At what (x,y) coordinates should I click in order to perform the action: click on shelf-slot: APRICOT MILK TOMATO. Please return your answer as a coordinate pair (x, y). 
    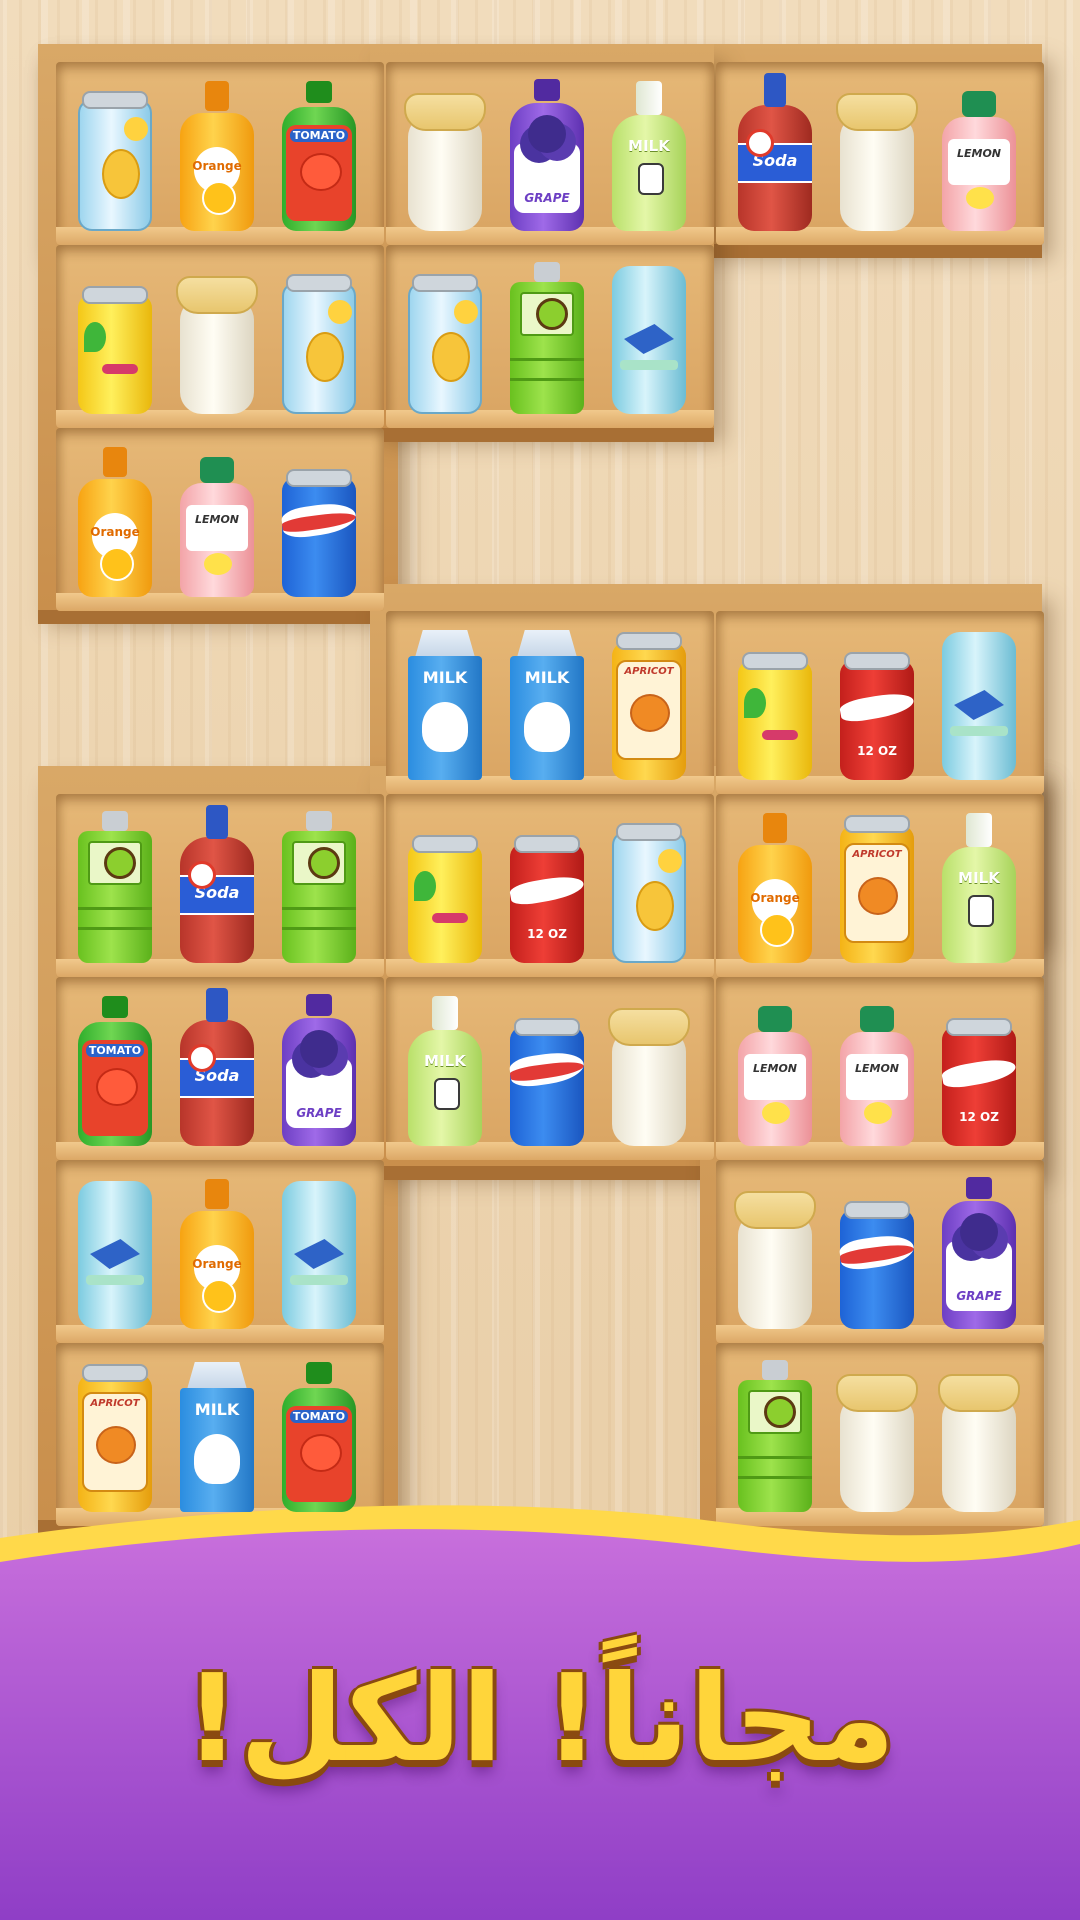
    Looking at the image, I should click on (220, 1434).